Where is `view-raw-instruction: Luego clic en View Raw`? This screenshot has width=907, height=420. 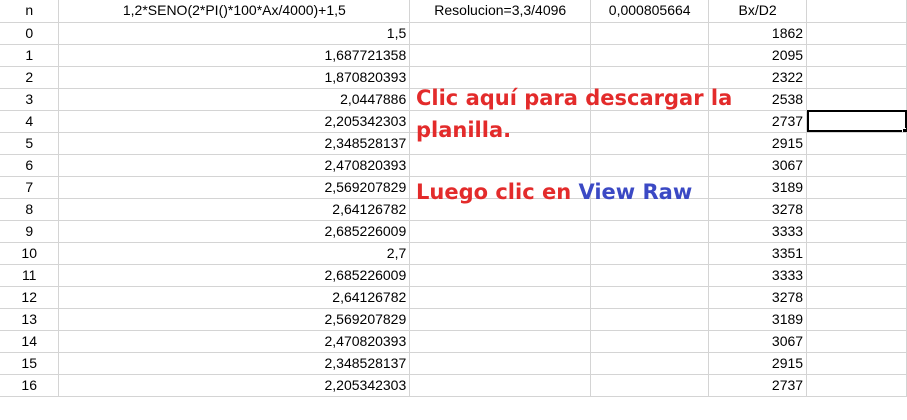
view-raw-instruction: Luego clic en View Raw is located at coordinates (581, 192).